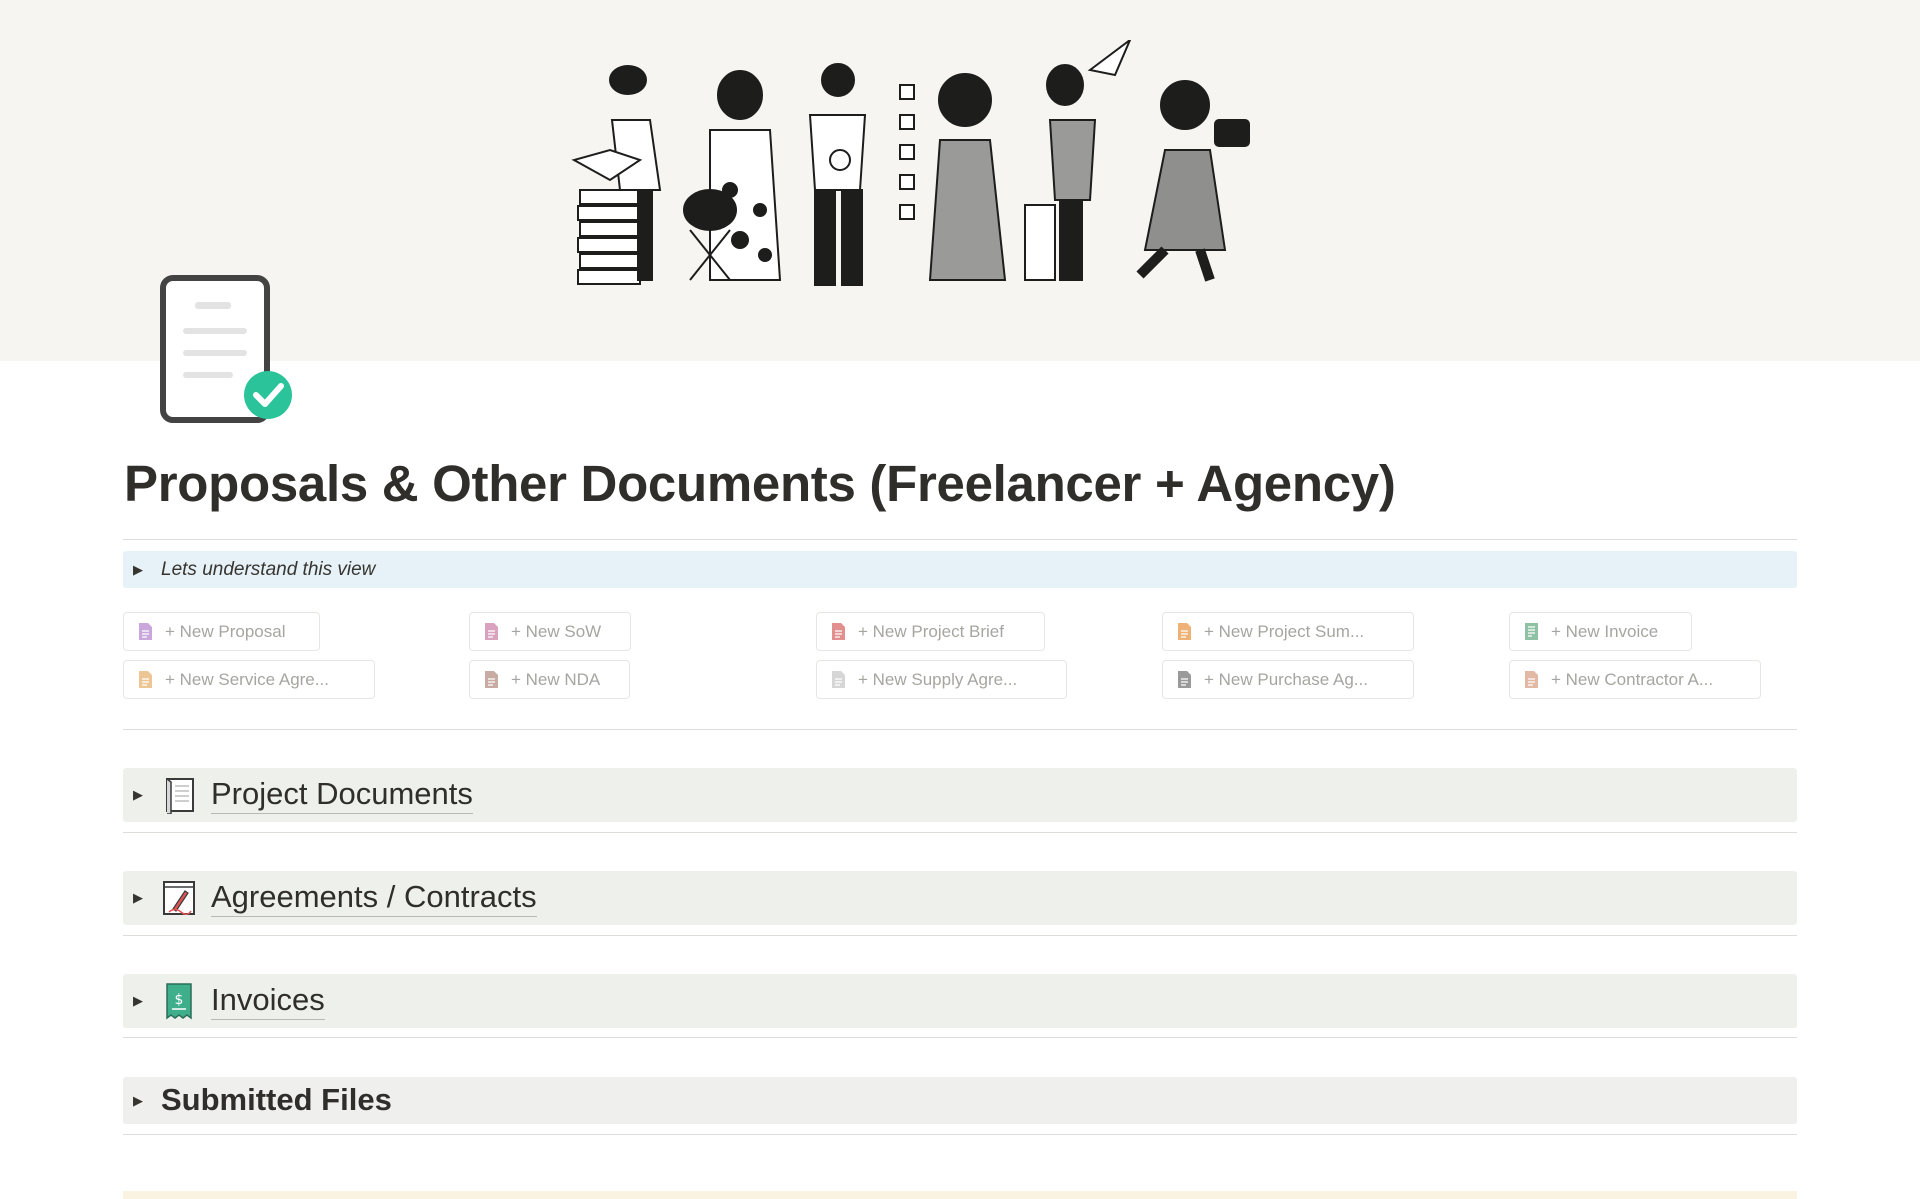 The width and height of the screenshot is (1920, 1199). Describe the element at coordinates (960, 1195) in the screenshot. I see `next-block` at that location.